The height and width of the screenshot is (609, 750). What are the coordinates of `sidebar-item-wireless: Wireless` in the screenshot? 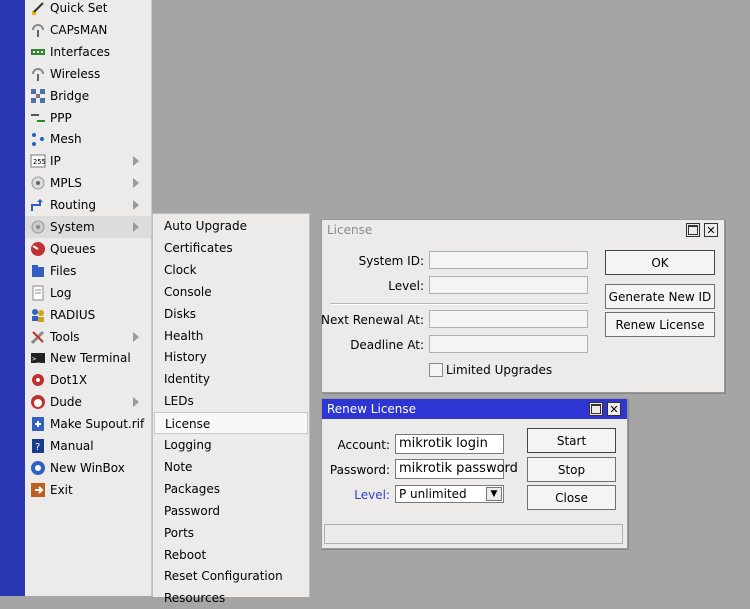 It's located at (88, 74).